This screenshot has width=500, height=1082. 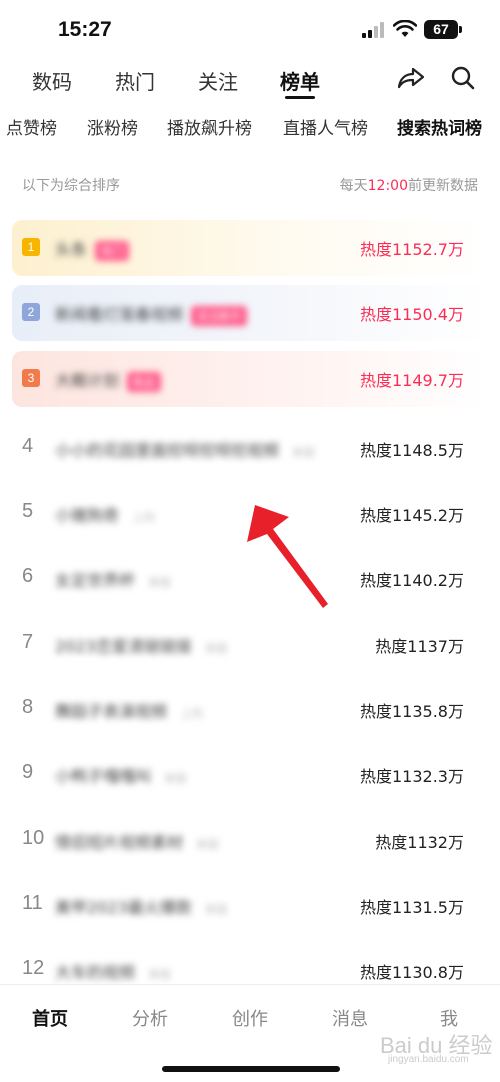 I want to click on subtab-plays: 播放飙升榜, so click(x=209, y=126).